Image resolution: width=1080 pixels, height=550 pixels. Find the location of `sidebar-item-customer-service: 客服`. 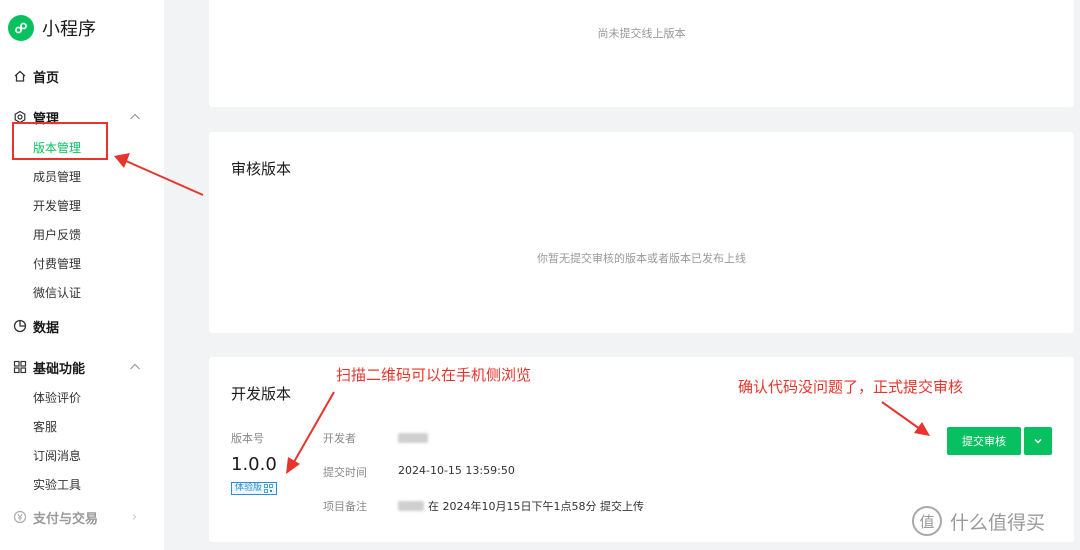

sidebar-item-customer-service: 客服 is located at coordinates (45, 427).